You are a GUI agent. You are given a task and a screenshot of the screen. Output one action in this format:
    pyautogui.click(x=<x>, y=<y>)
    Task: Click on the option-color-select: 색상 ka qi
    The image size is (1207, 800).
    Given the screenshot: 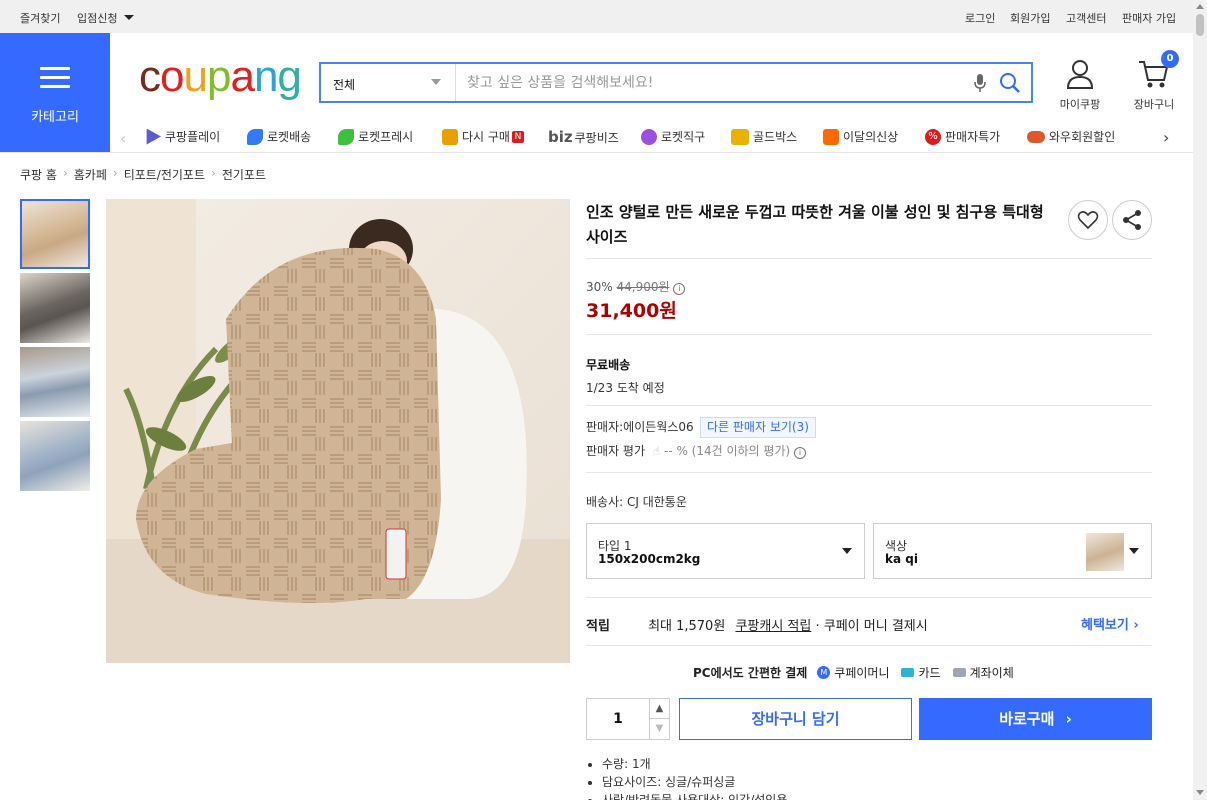 What is the action you would take?
    pyautogui.click(x=1012, y=551)
    